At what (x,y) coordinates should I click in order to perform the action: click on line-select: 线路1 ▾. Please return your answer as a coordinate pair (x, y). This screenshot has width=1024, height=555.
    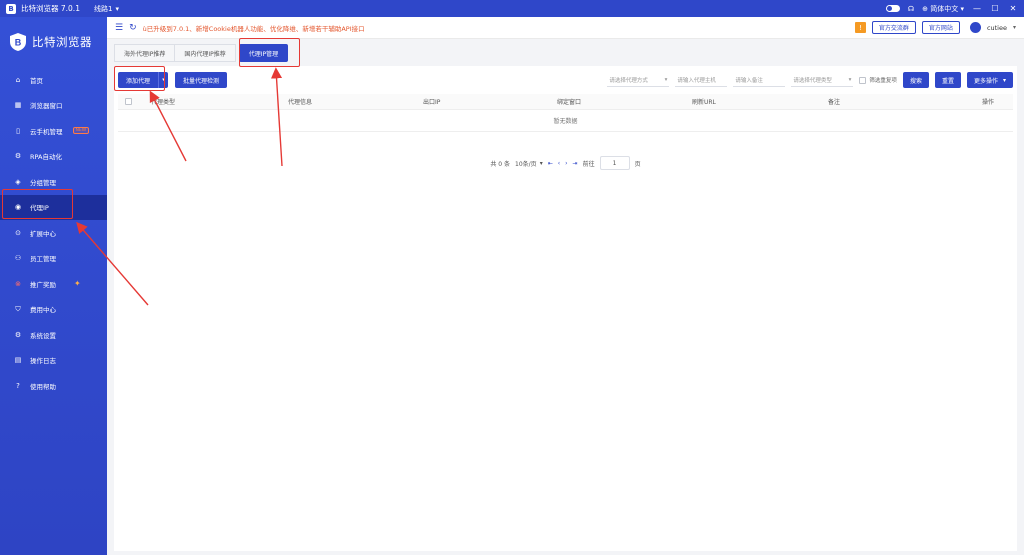
    Looking at the image, I should click on (106, 9).